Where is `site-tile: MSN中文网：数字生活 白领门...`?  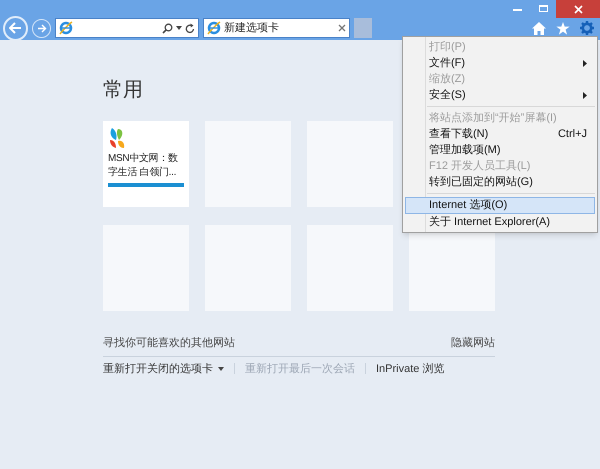
site-tile: MSN中文网：数字生活 白领门... is located at coordinates (146, 164).